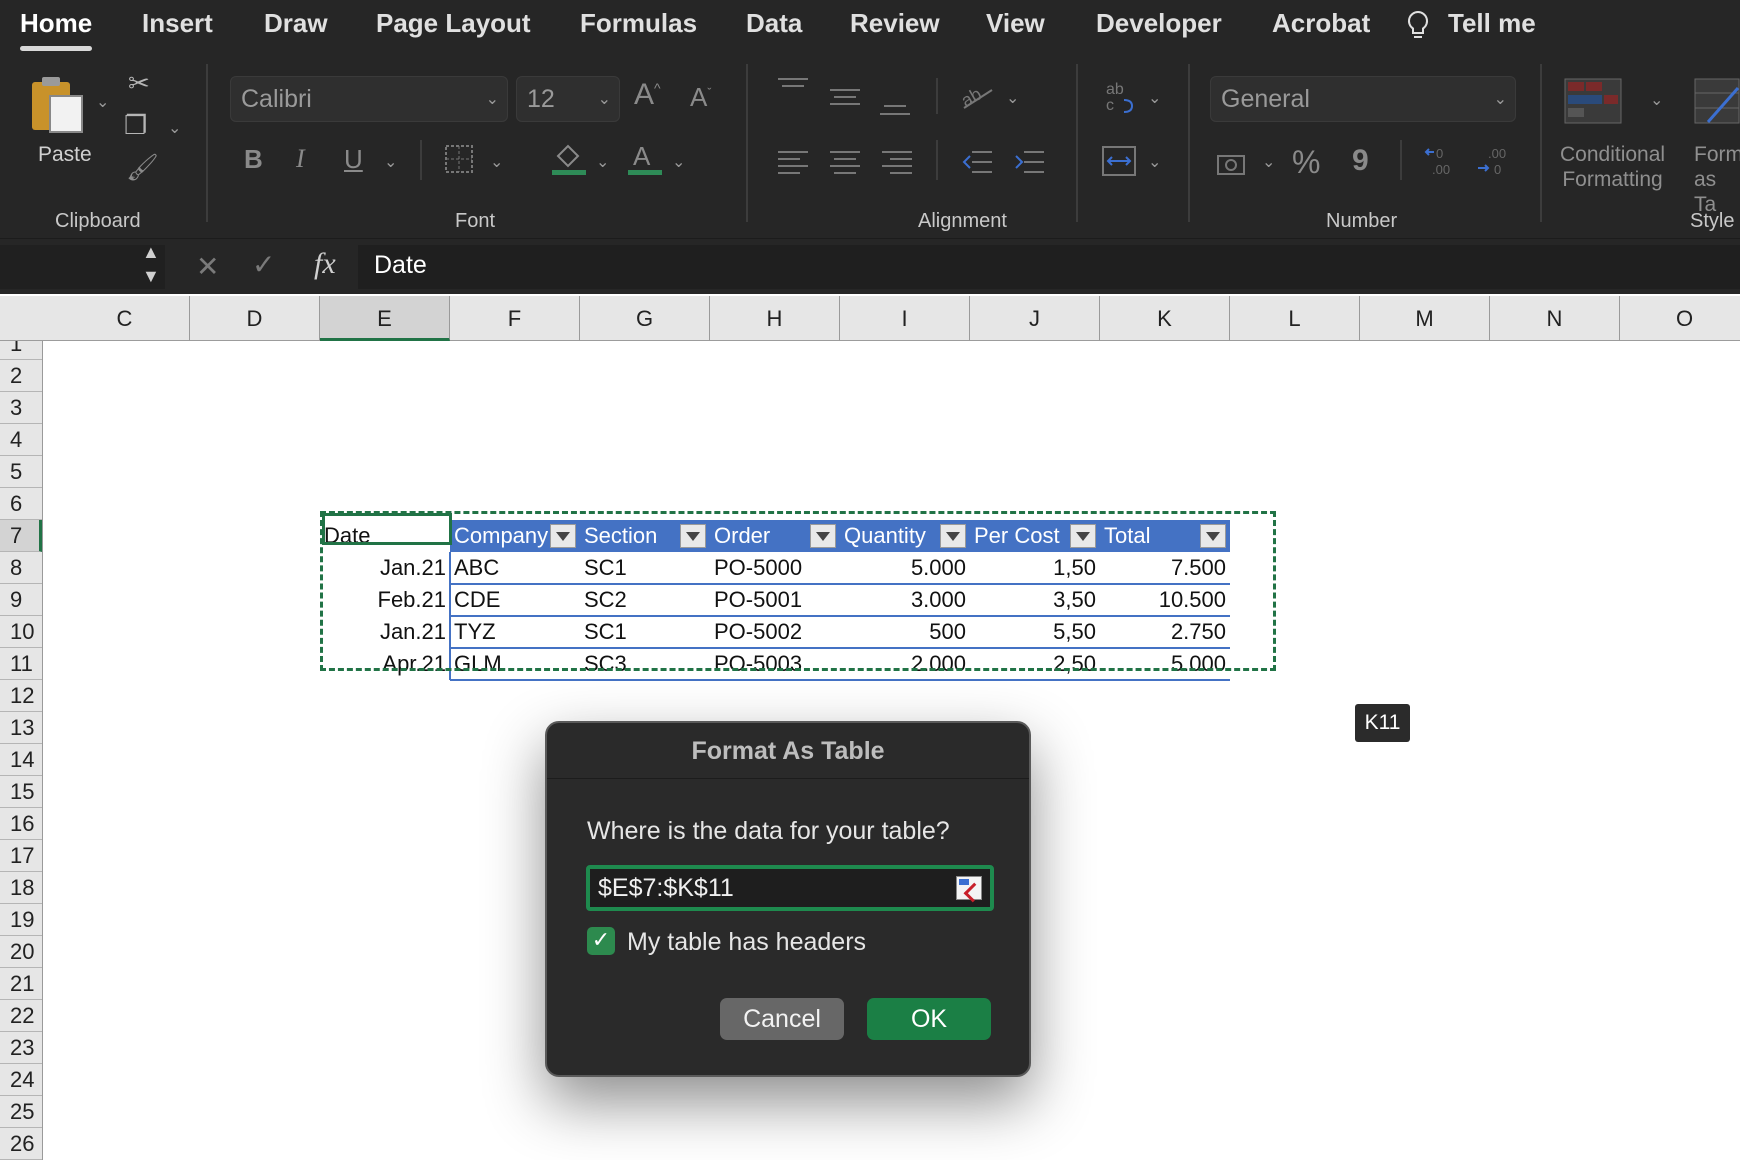 This screenshot has height=1160, width=1740. What do you see at coordinates (782, 1019) in the screenshot?
I see `cancel-button: Cancel` at bounding box center [782, 1019].